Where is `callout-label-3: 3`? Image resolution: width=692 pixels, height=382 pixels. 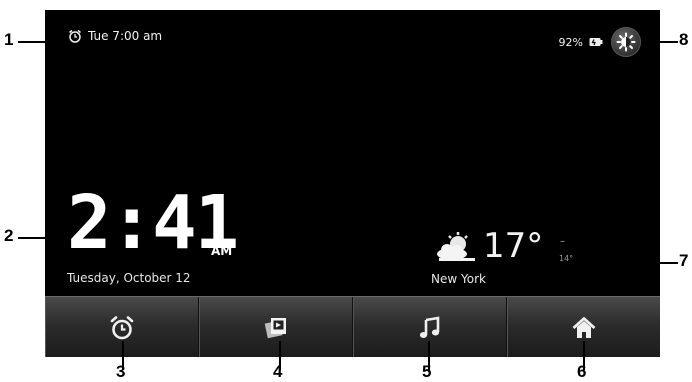
callout-label-3: 3 is located at coordinates (121, 371).